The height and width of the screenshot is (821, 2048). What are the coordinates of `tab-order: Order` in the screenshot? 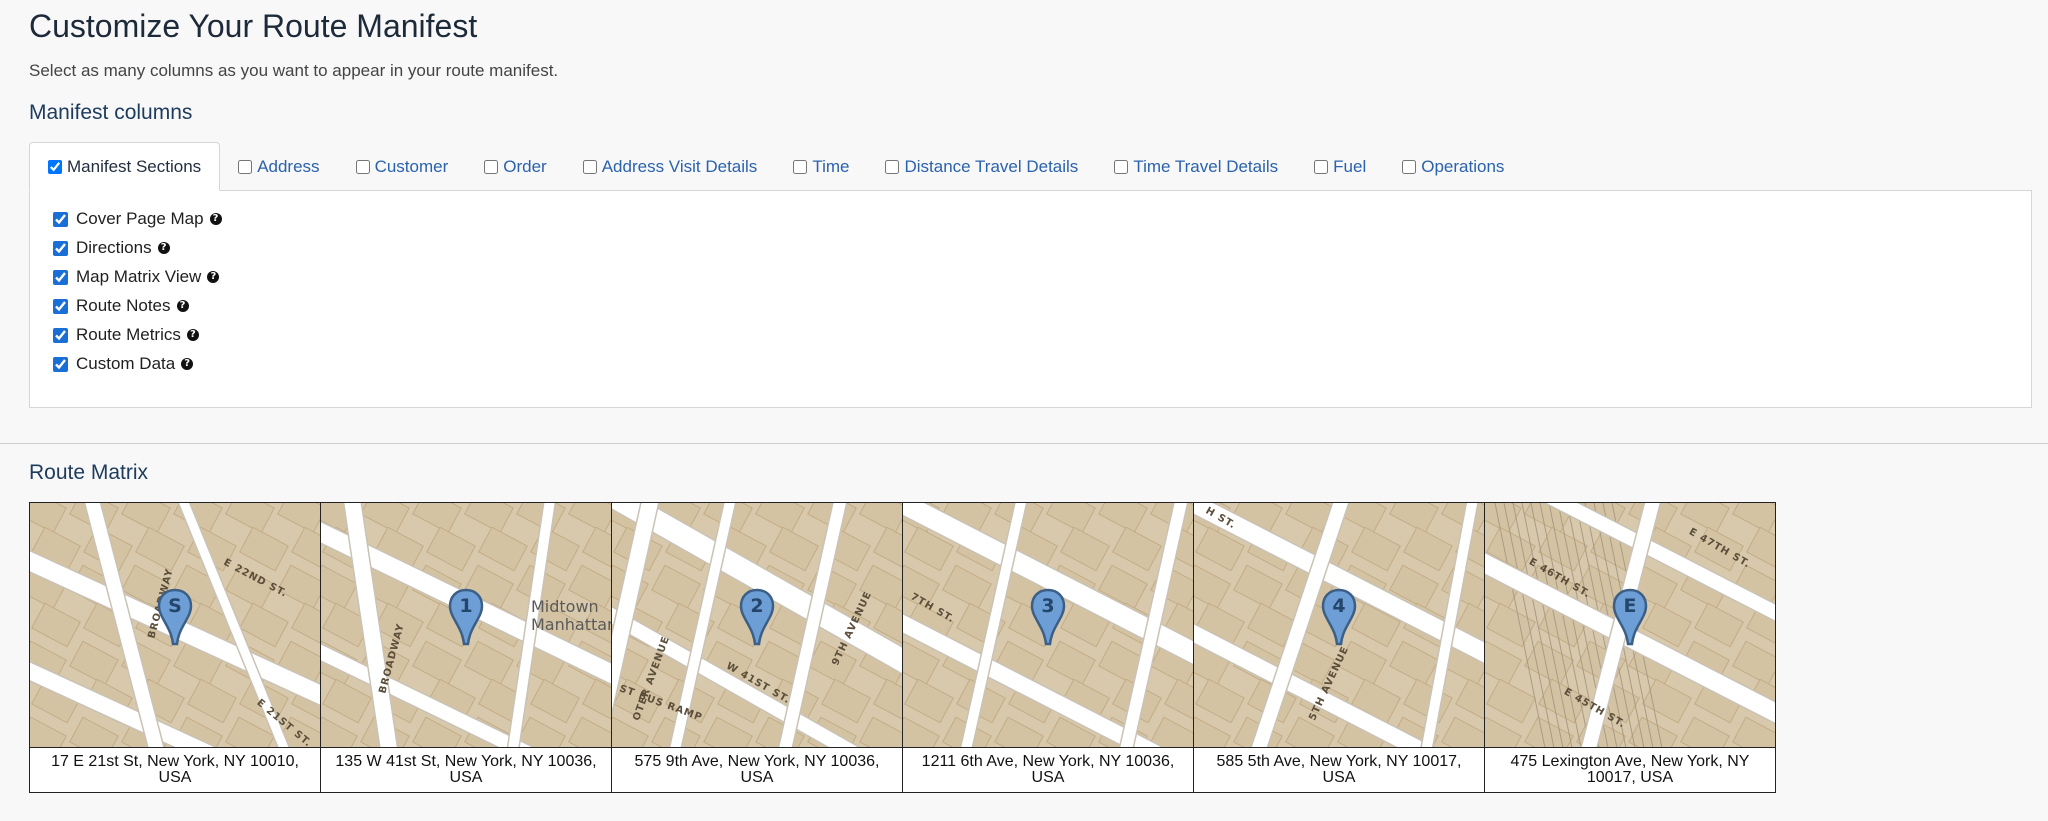 It's located at (515, 166).